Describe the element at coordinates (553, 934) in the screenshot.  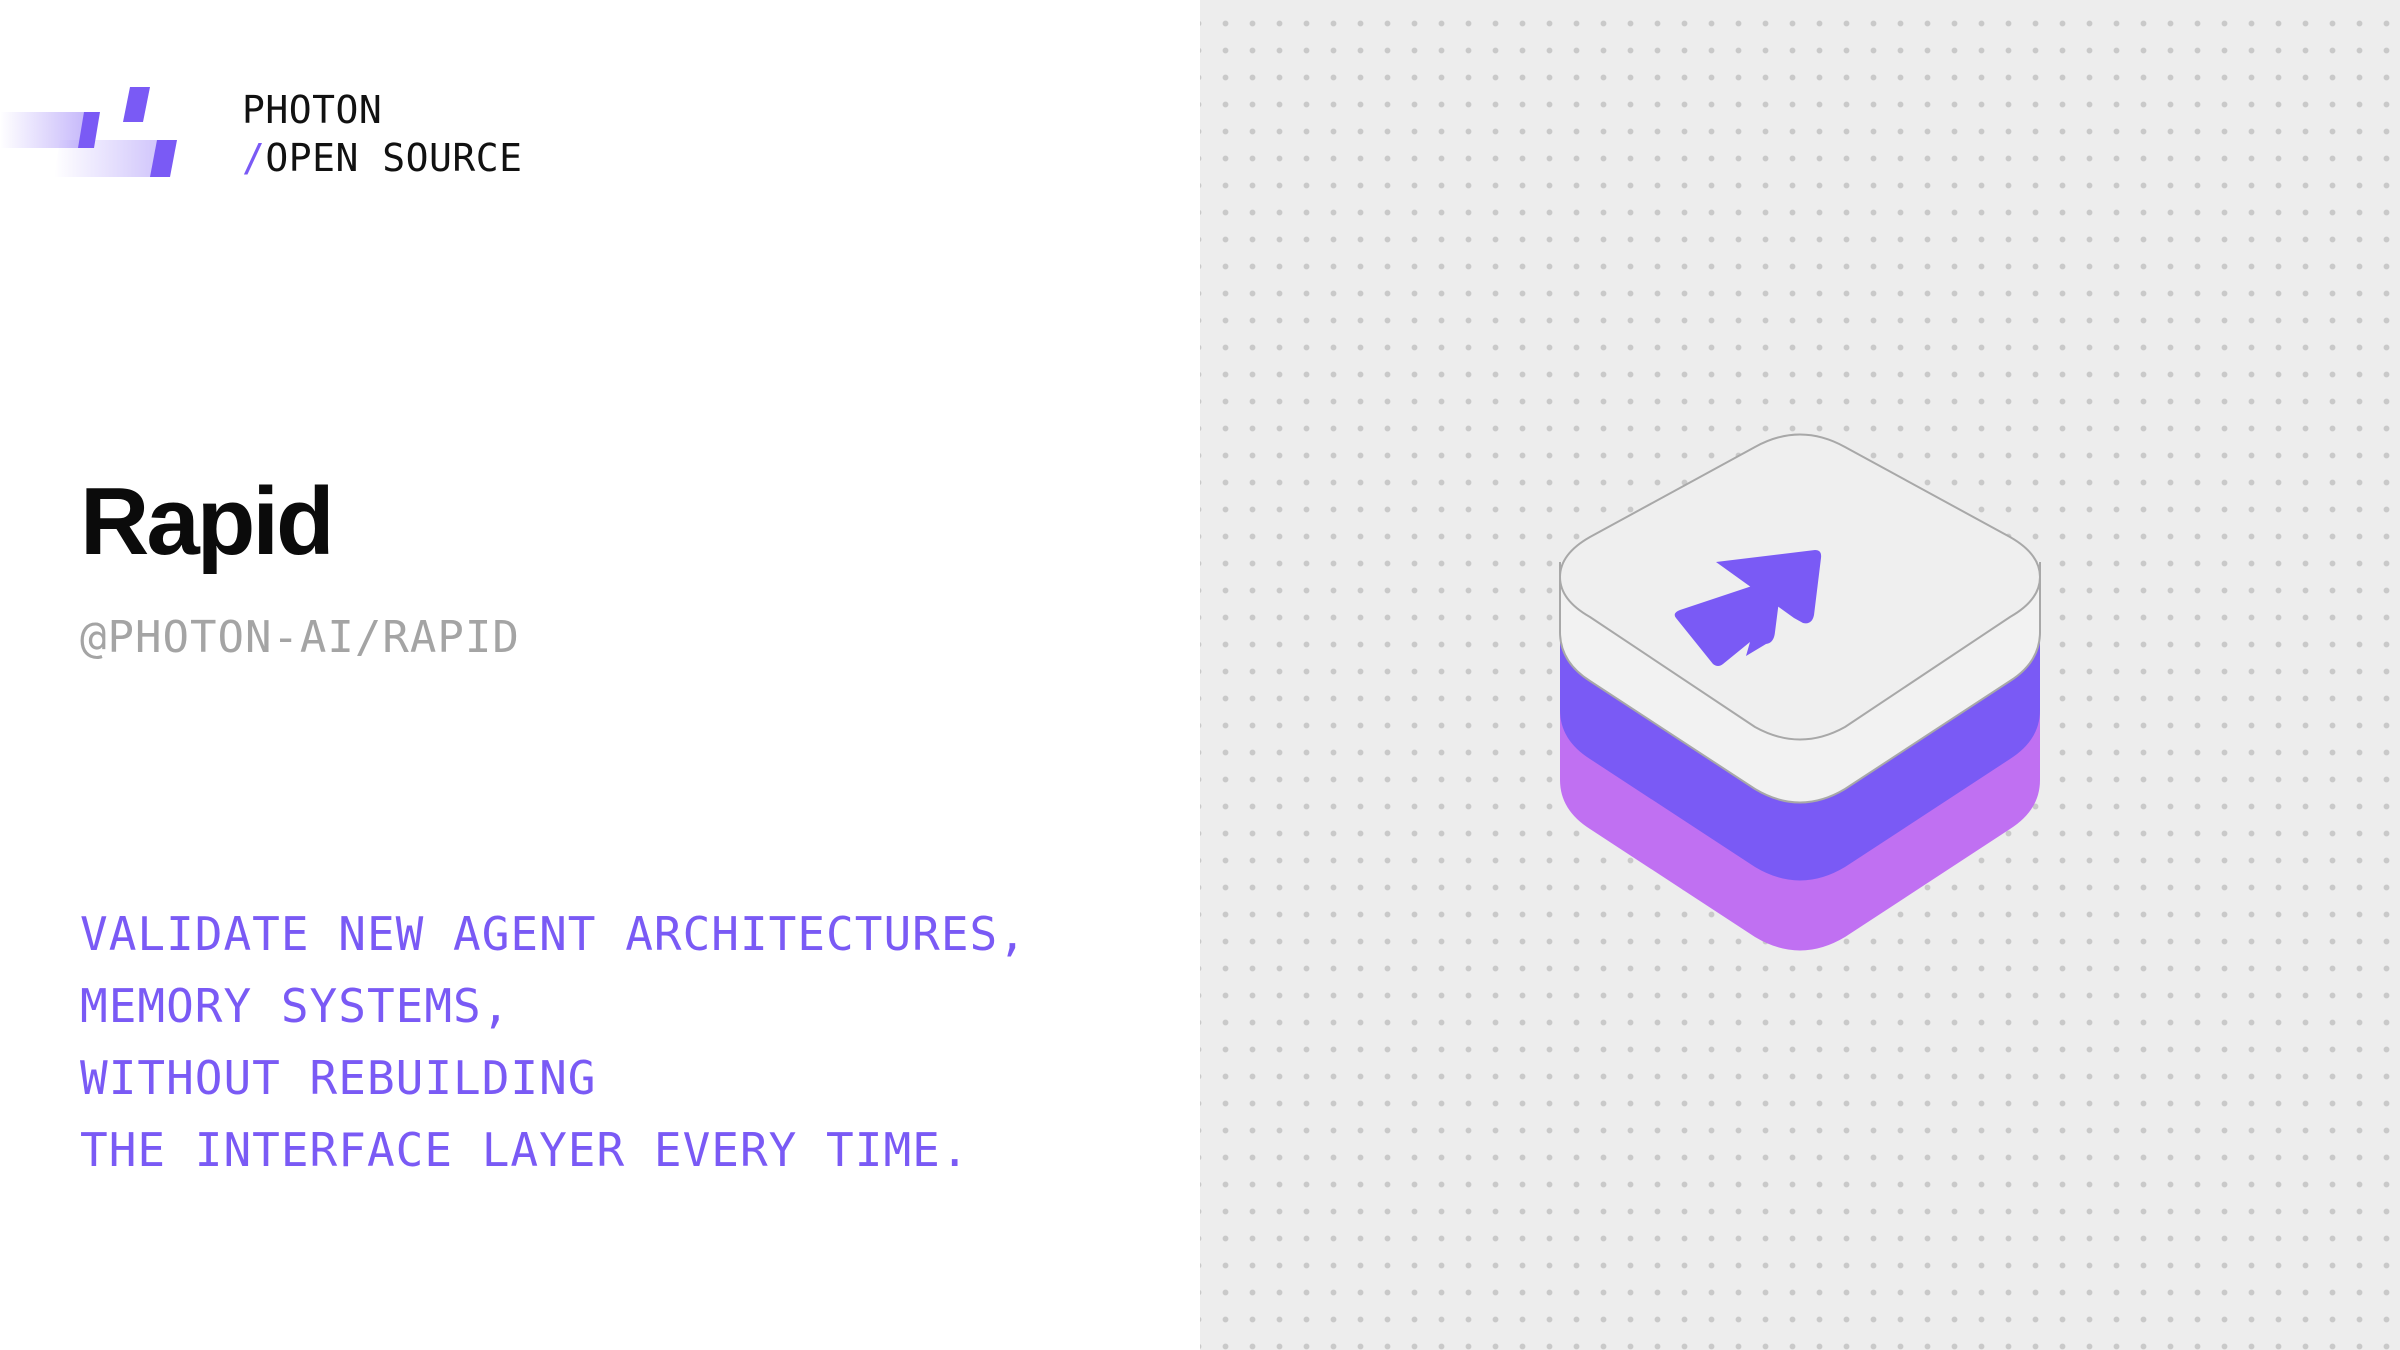
I see `tagline-line: VALIDATE NEW AGENT ARCHITECTURES,` at that location.